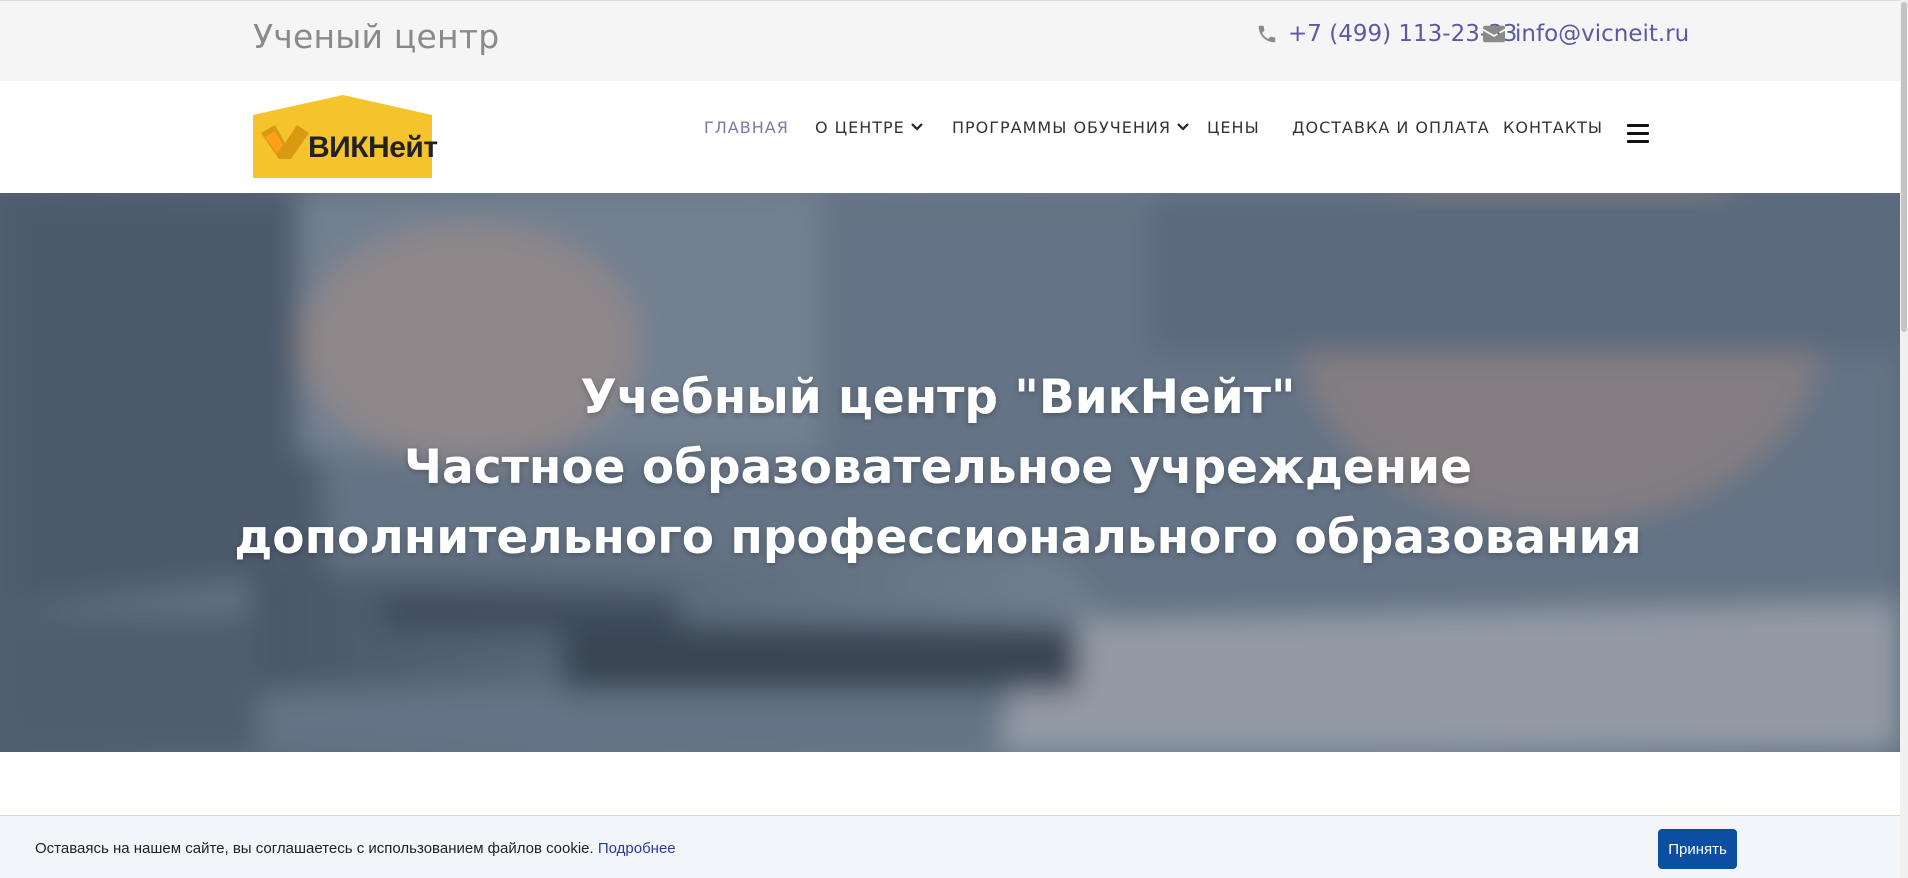  I want to click on nav-label: ГЛАВНАЯ, so click(746, 127).